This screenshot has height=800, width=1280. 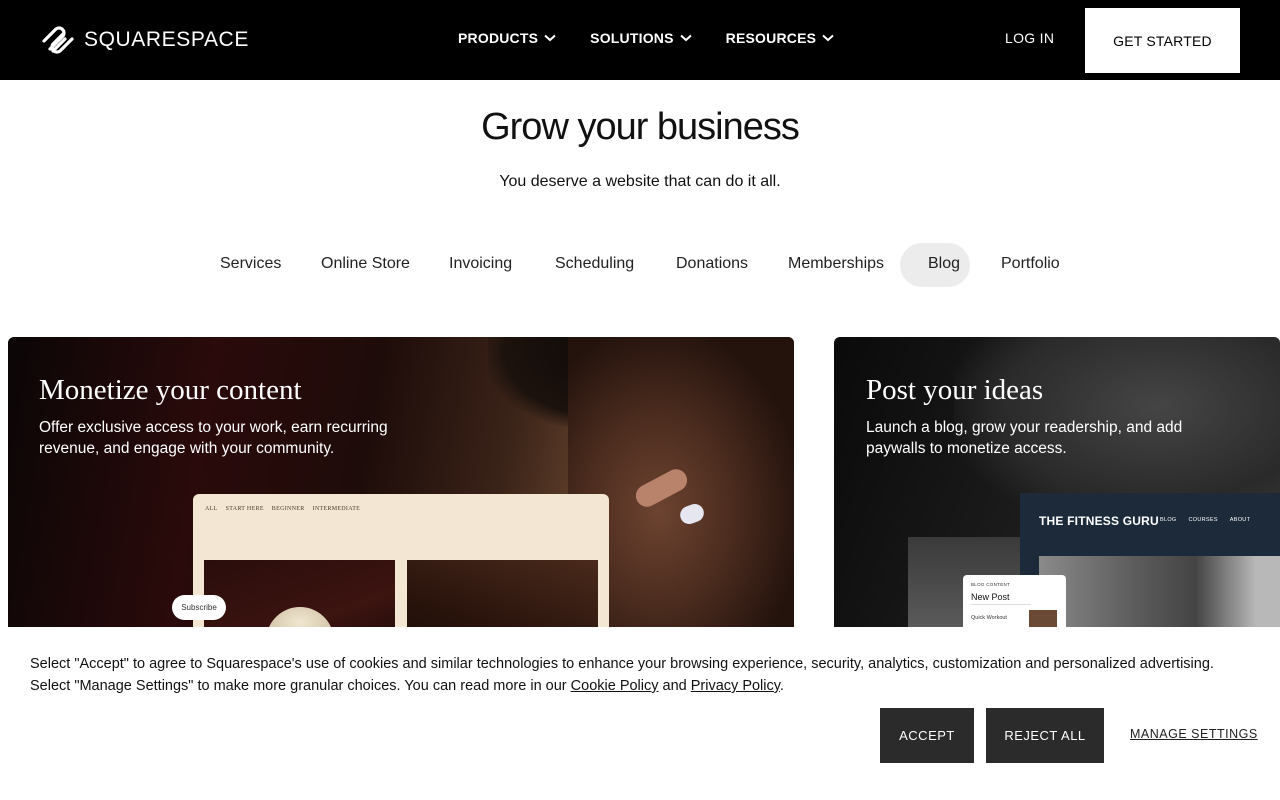 I want to click on mockup-nav-item: BEGINNER, so click(x=288, y=509).